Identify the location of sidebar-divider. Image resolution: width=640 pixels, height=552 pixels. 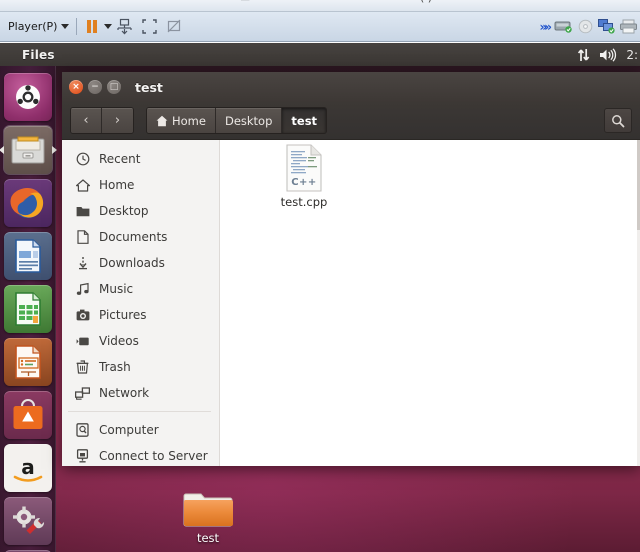
(139, 411).